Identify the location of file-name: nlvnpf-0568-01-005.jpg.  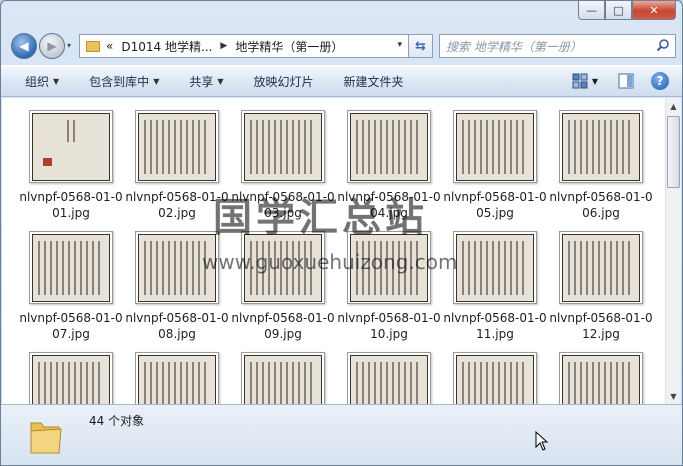
(495, 205).